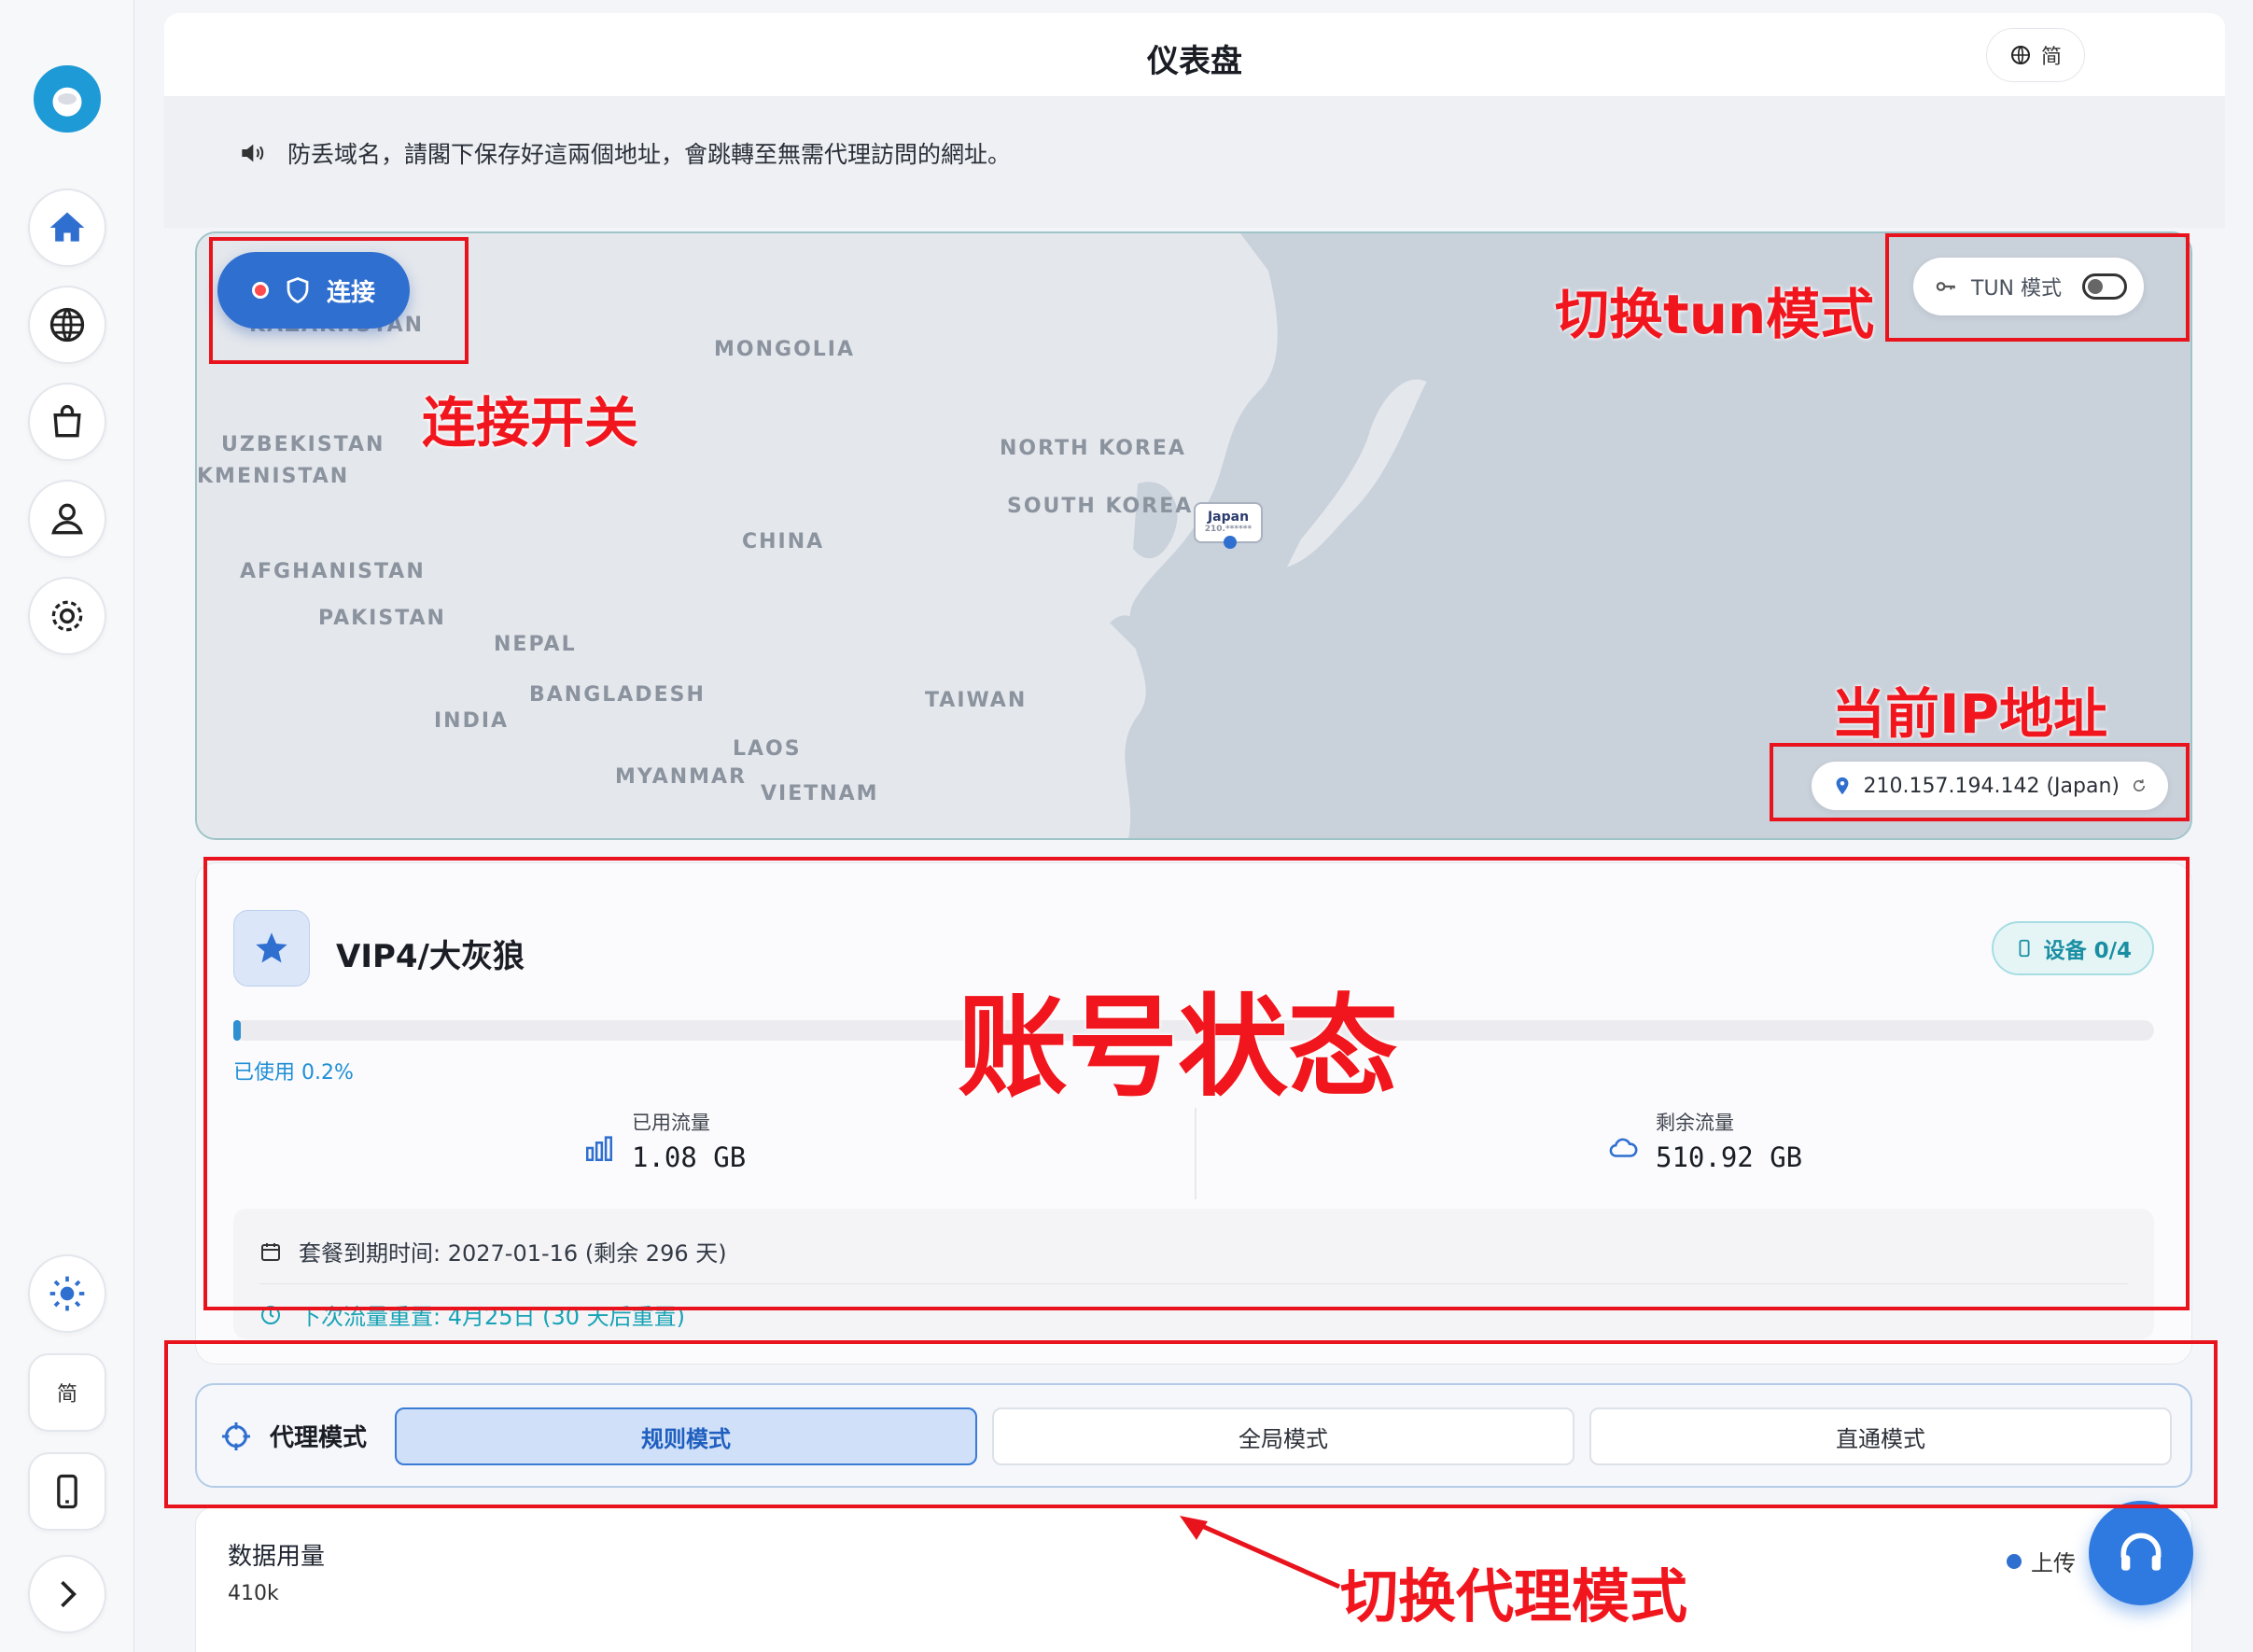  Describe the element at coordinates (333, 571) in the screenshot. I see `map-label: AFGHANISTAN` at that location.